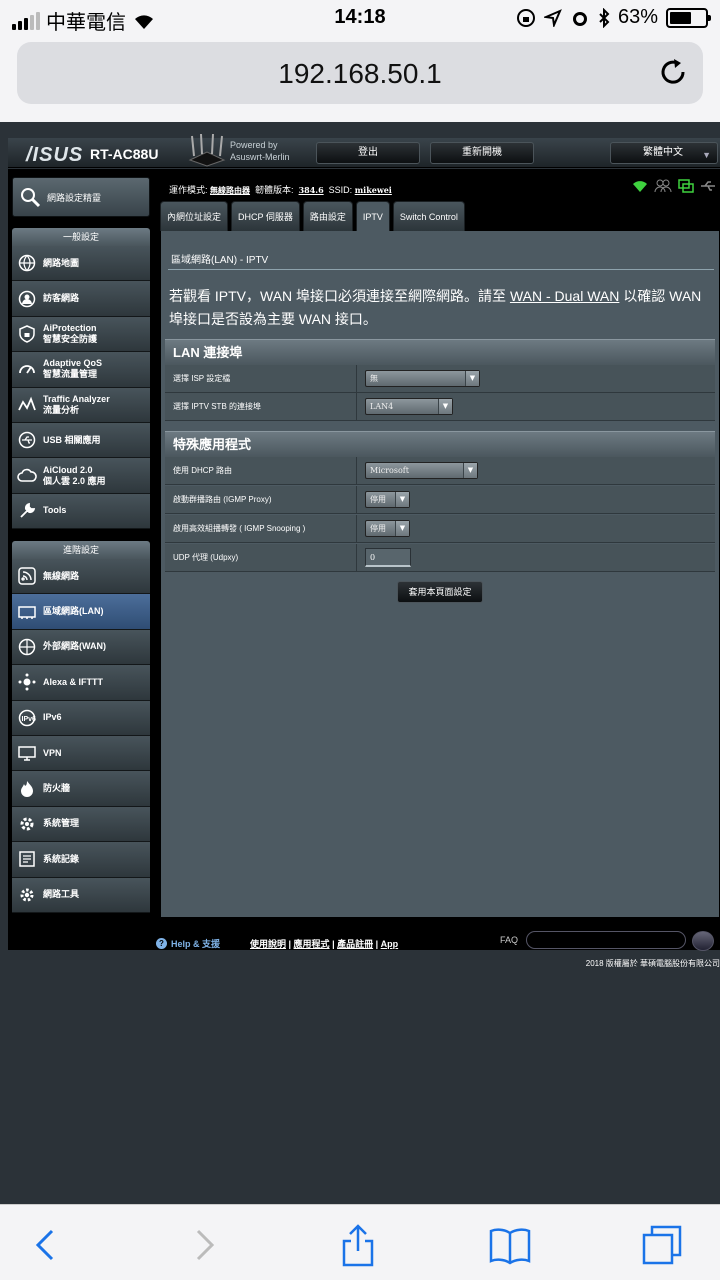 Image resolution: width=720 pixels, height=1280 pixels. I want to click on tab-route: 路由設定, so click(327, 216).